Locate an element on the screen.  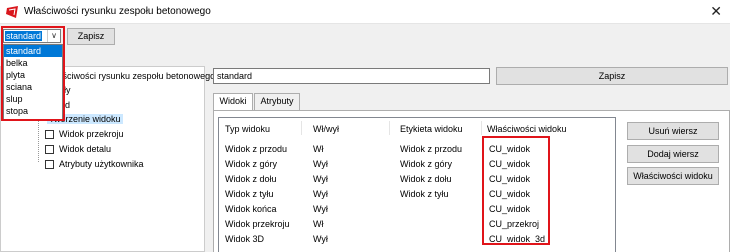
table-cell: Widok końca is located at coordinates (251, 209).